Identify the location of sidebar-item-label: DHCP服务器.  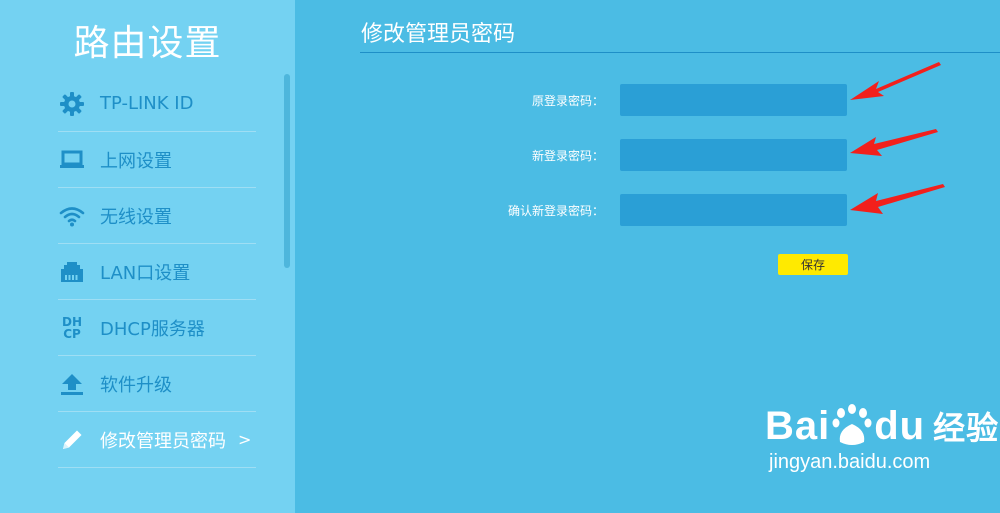
(152, 329).